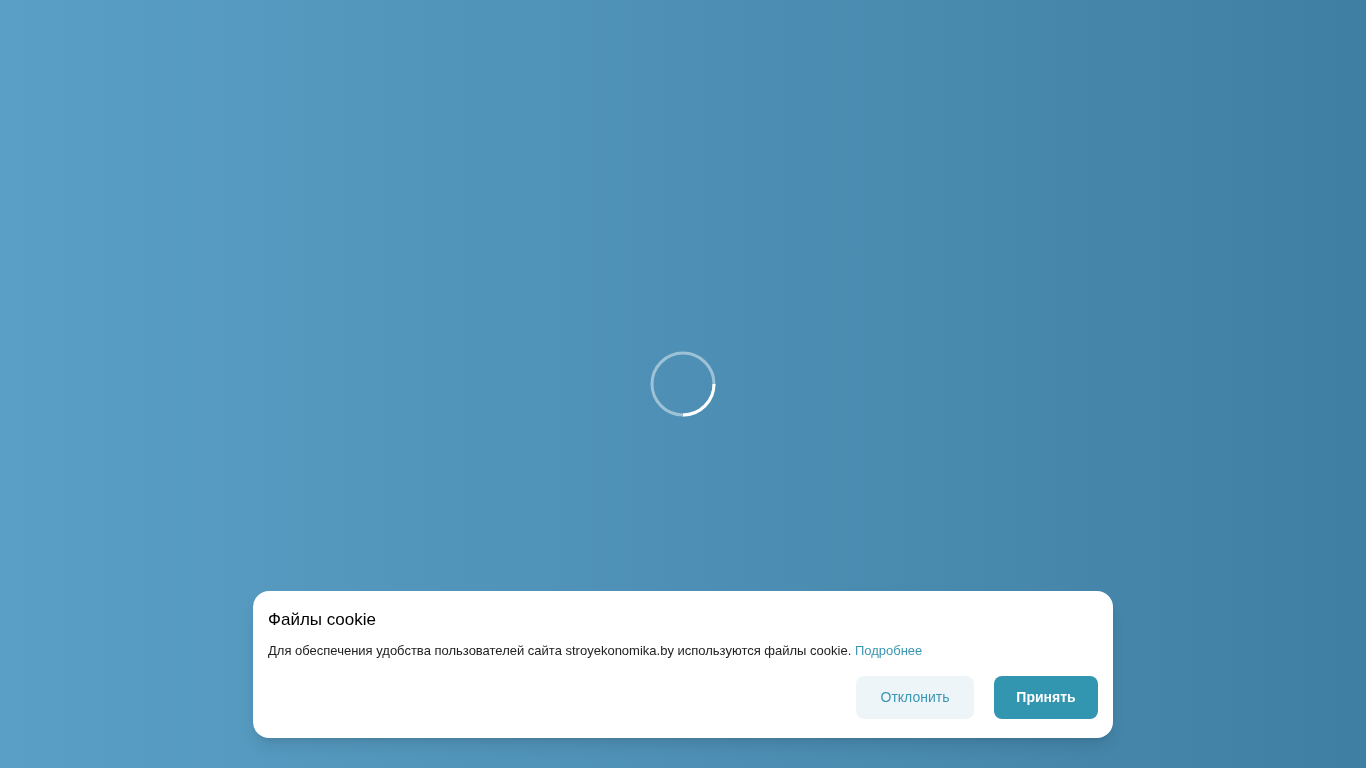 The width and height of the screenshot is (1366, 768). What do you see at coordinates (915, 697) in the screenshot?
I see `decline-button: Отклонить` at bounding box center [915, 697].